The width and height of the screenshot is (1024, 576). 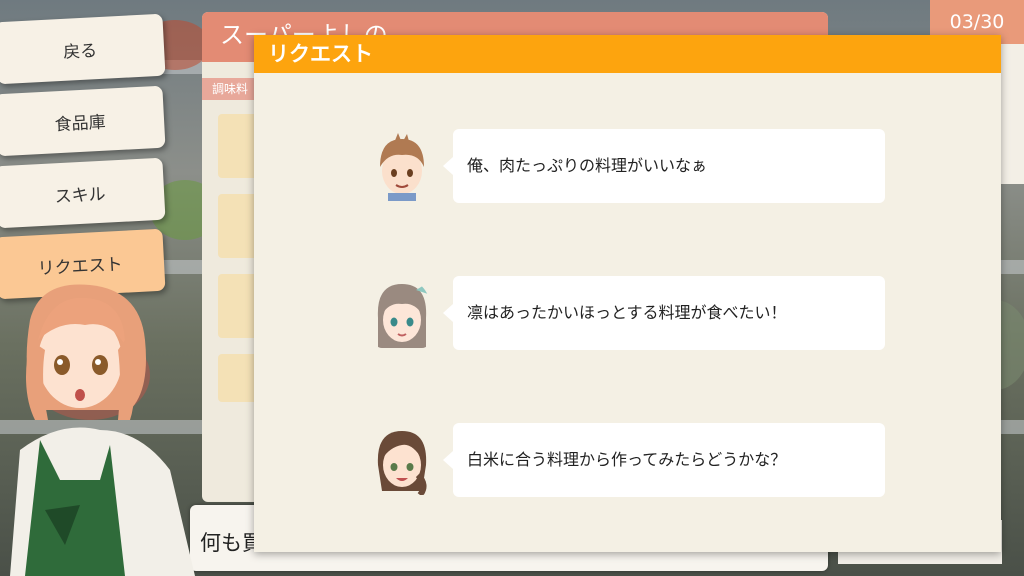 What do you see at coordinates (627, 459) in the screenshot?
I see `request-text: 白米に合う料理から作ってみたらどうかな？` at bounding box center [627, 459].